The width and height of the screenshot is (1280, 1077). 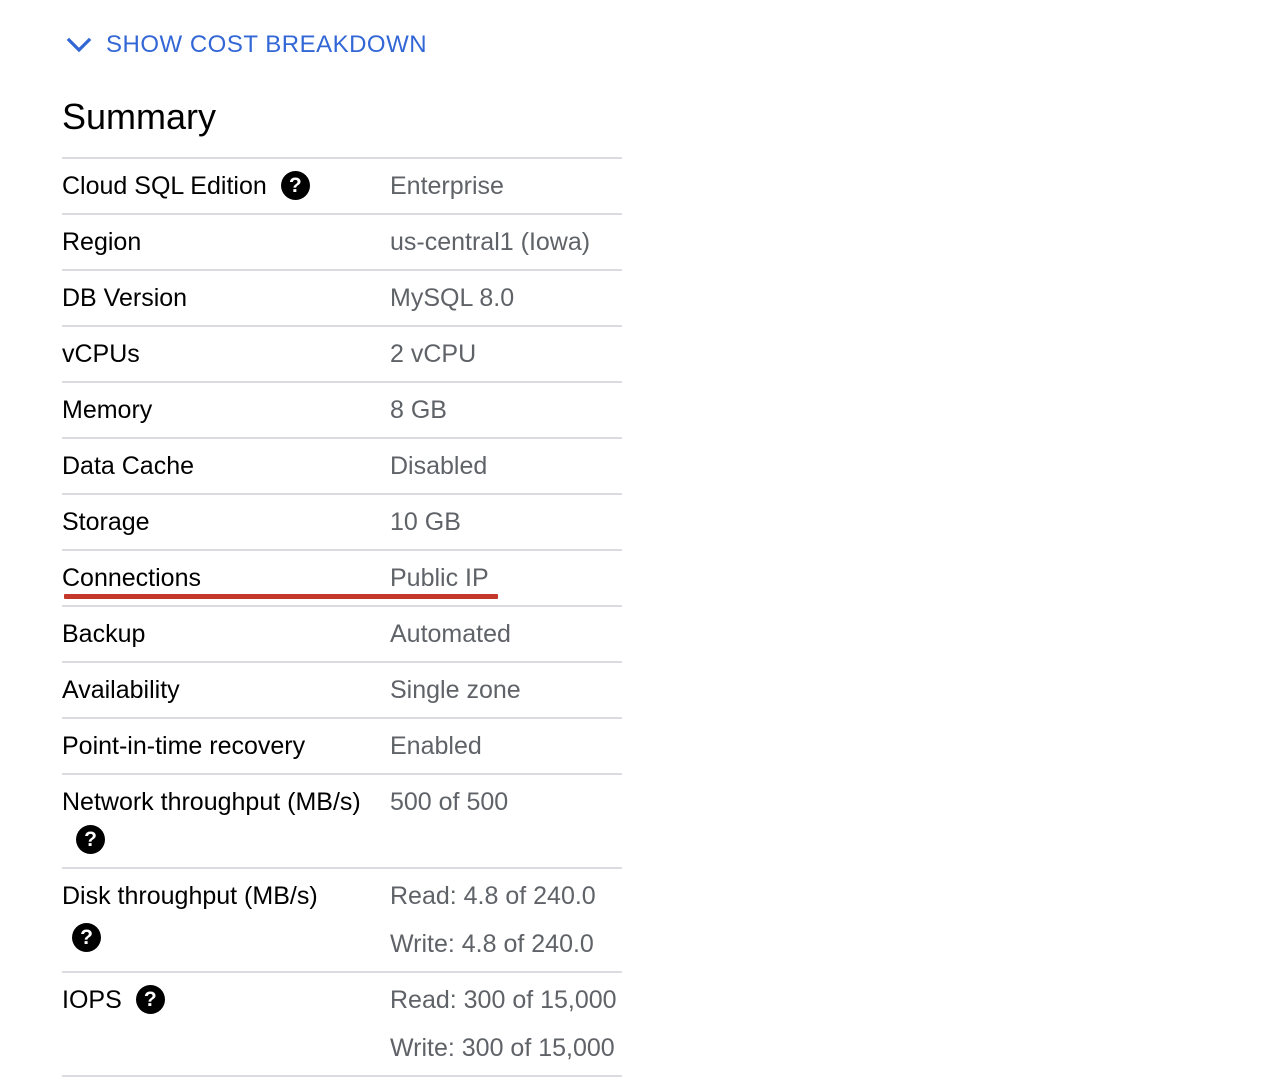 What do you see at coordinates (506, 186) in the screenshot?
I see `row-value: Enterprise` at bounding box center [506, 186].